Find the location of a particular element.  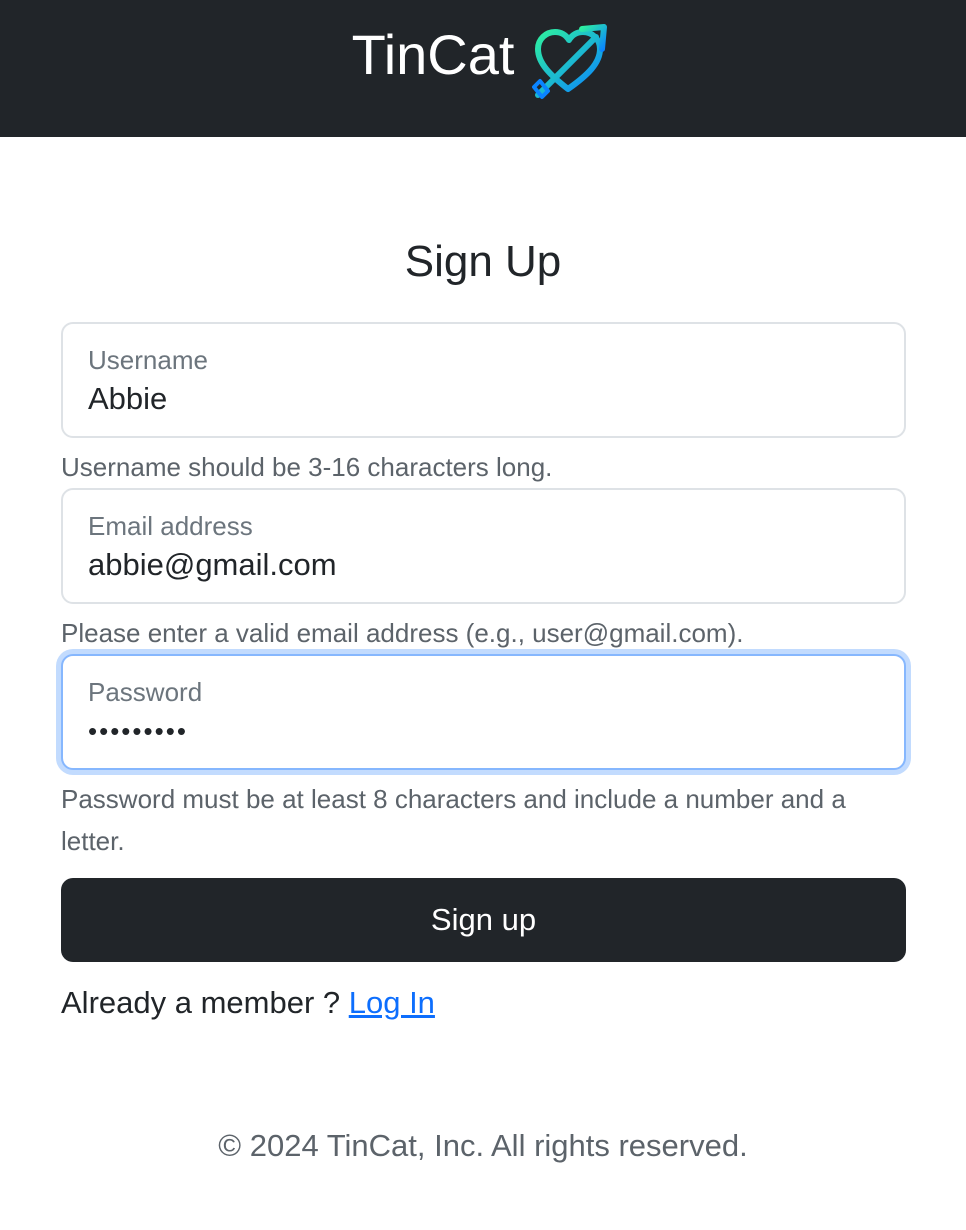

password-field: Password is located at coordinates (483, 712).